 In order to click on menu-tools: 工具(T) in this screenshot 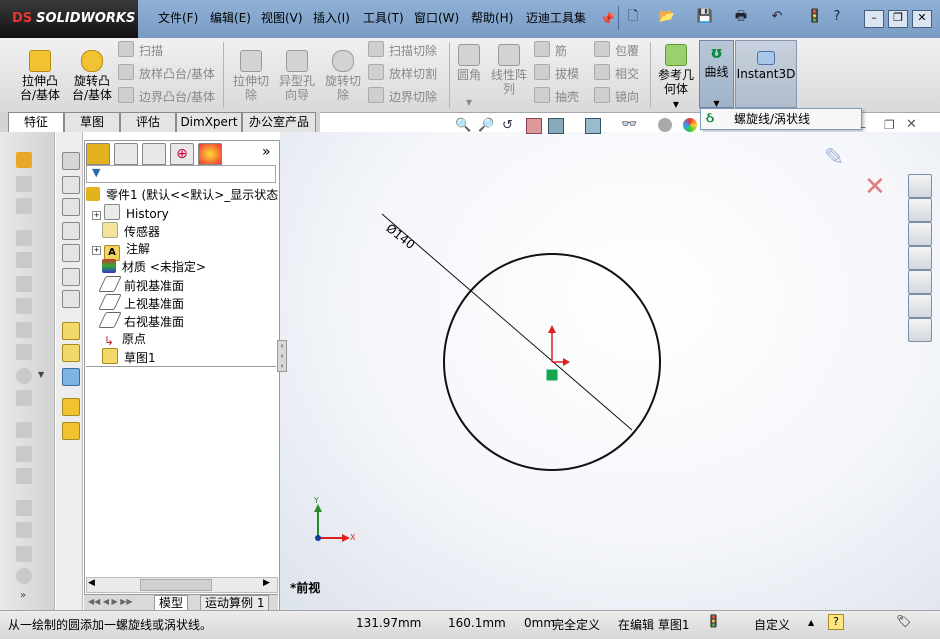, I will do `click(383, 18)`.